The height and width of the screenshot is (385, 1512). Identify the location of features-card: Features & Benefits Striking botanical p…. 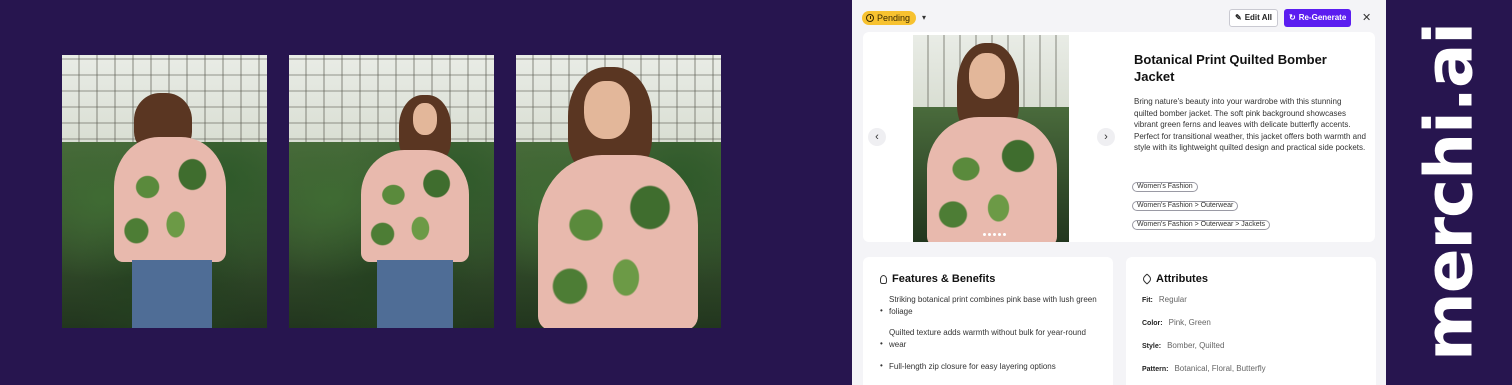
(988, 321).